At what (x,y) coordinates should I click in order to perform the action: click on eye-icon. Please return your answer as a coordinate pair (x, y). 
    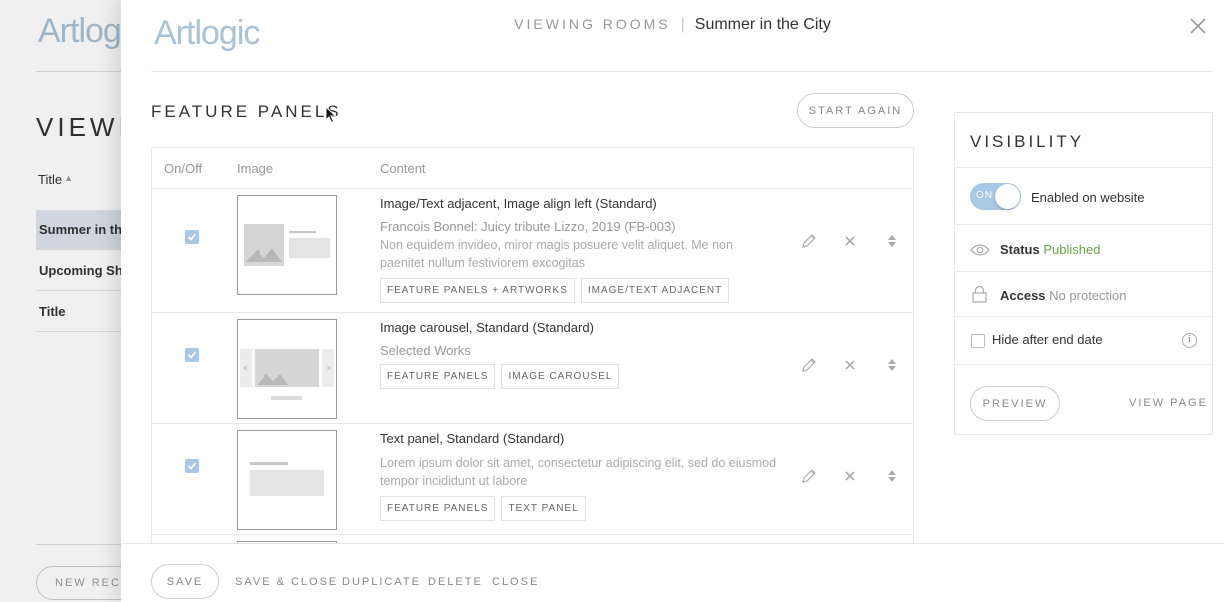
    Looking at the image, I should click on (980, 252).